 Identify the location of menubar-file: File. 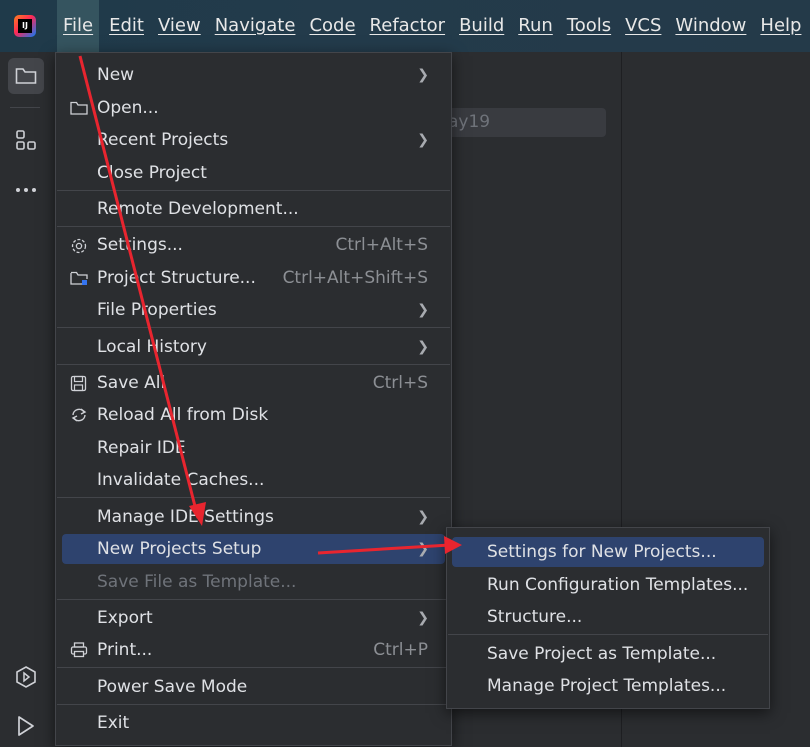
(78, 26).